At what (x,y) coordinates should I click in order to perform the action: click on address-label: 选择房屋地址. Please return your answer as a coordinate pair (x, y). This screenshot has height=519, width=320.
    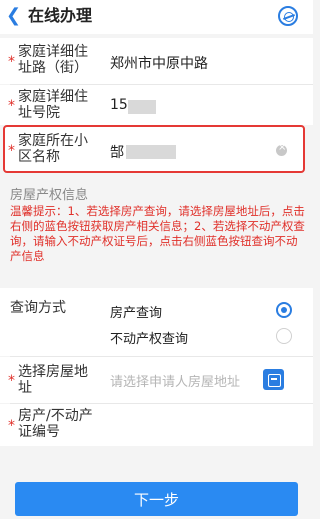
    Looking at the image, I should click on (53, 380).